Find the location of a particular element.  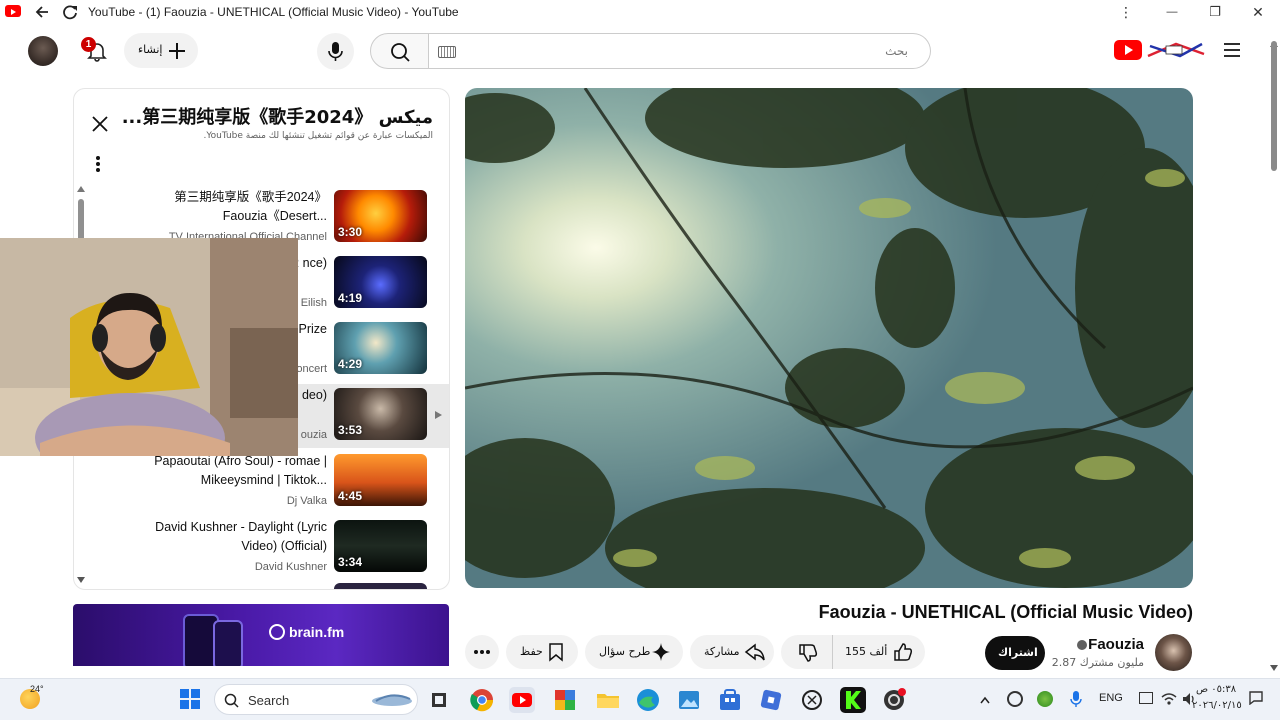

minimize-icon: — is located at coordinates (1172, 12).